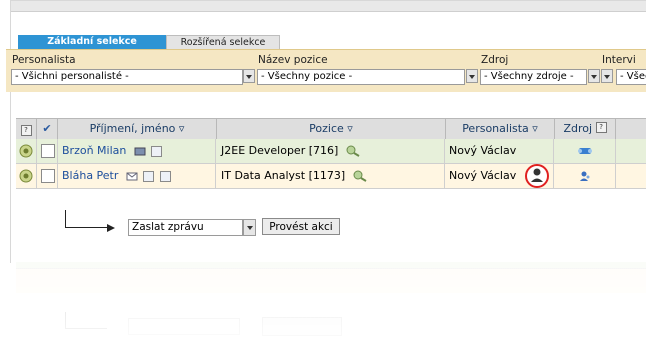 The height and width of the screenshot is (363, 646). What do you see at coordinates (537, 176) in the screenshot?
I see `person-highlight-icon` at bounding box center [537, 176].